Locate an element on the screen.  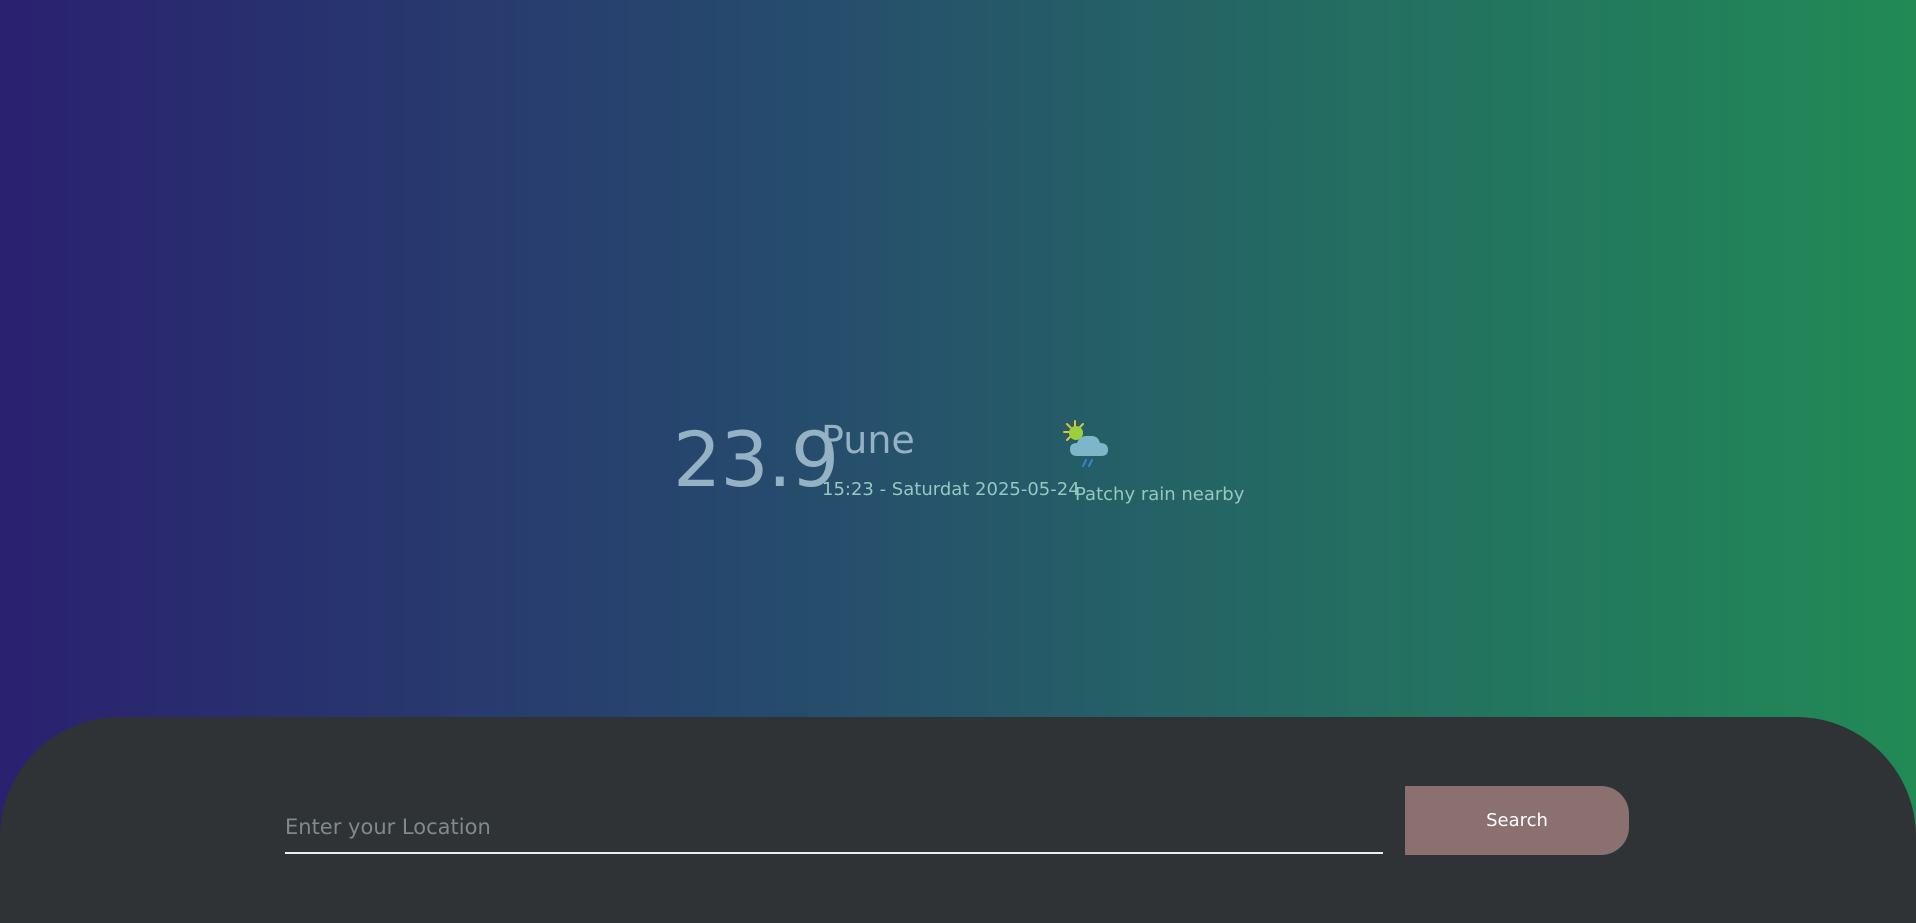
partly-cloudy-rain-icon is located at coordinates (1089, 446).